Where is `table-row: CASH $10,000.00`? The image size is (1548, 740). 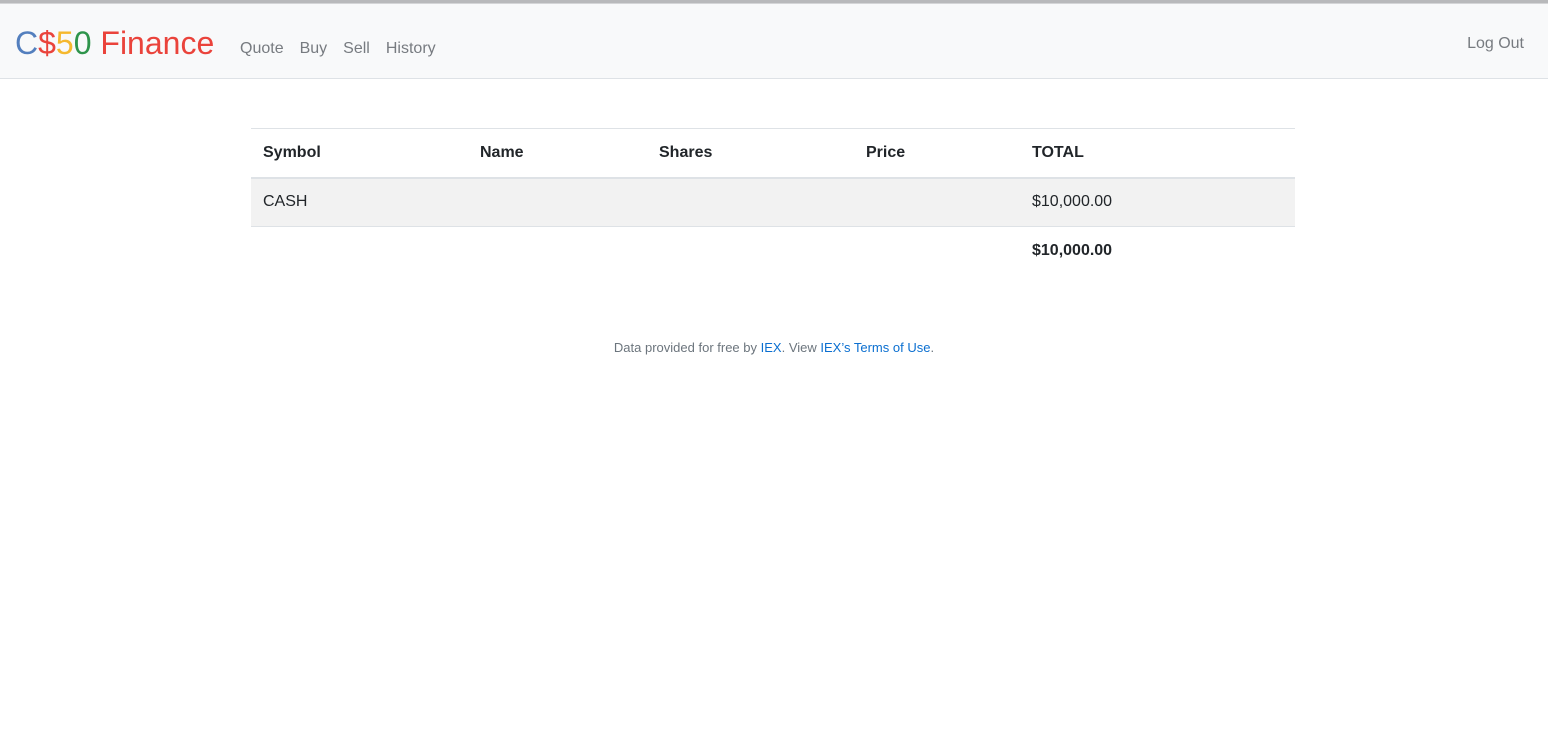
table-row: CASH $10,000.00 is located at coordinates (773, 202).